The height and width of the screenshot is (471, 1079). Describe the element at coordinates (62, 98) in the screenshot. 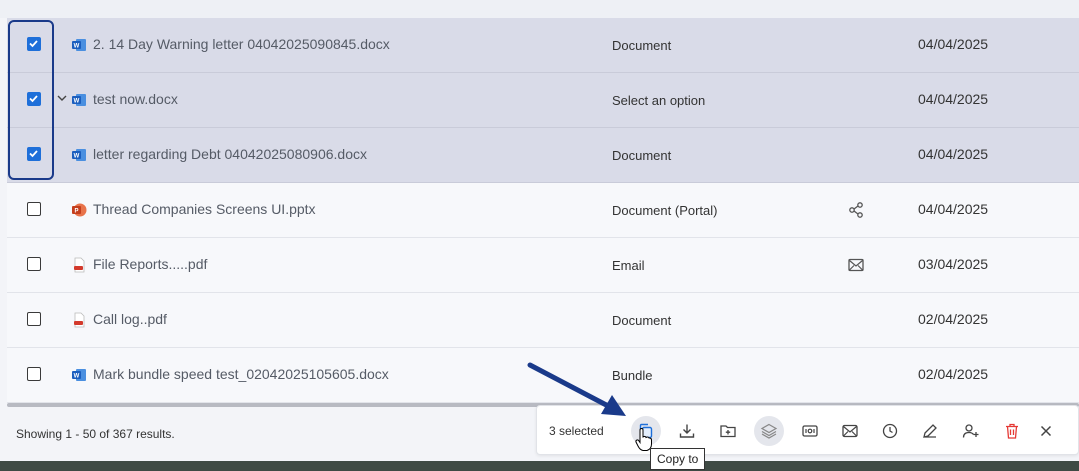

I see `chevron-down-icon` at that location.